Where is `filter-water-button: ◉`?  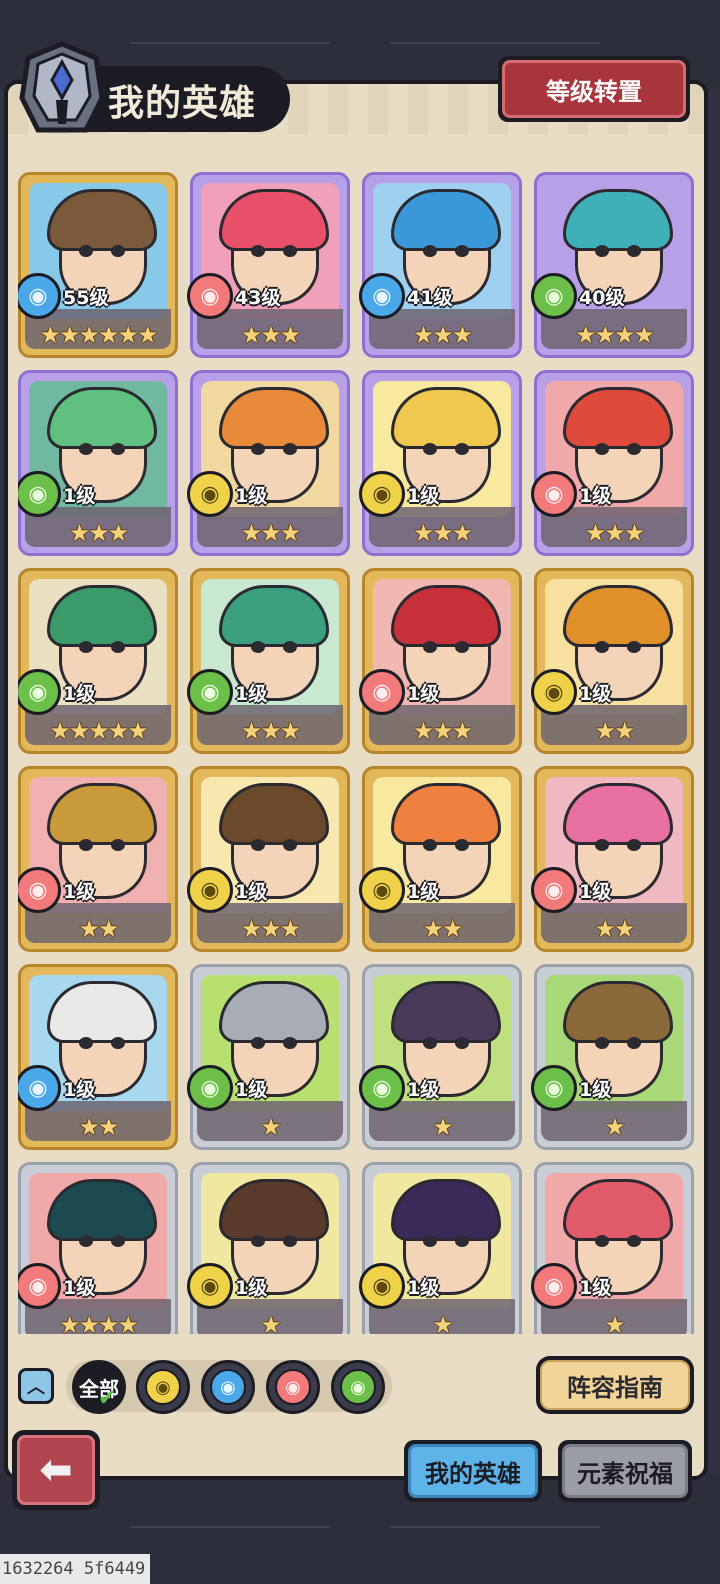
filter-water-button: ◉ is located at coordinates (228, 1387).